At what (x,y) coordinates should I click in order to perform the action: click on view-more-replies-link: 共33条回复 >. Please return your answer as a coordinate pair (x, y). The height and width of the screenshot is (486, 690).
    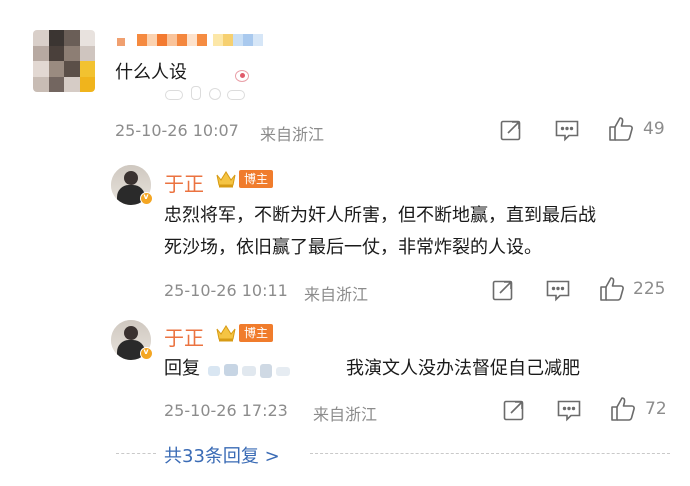
    Looking at the image, I should click on (222, 455).